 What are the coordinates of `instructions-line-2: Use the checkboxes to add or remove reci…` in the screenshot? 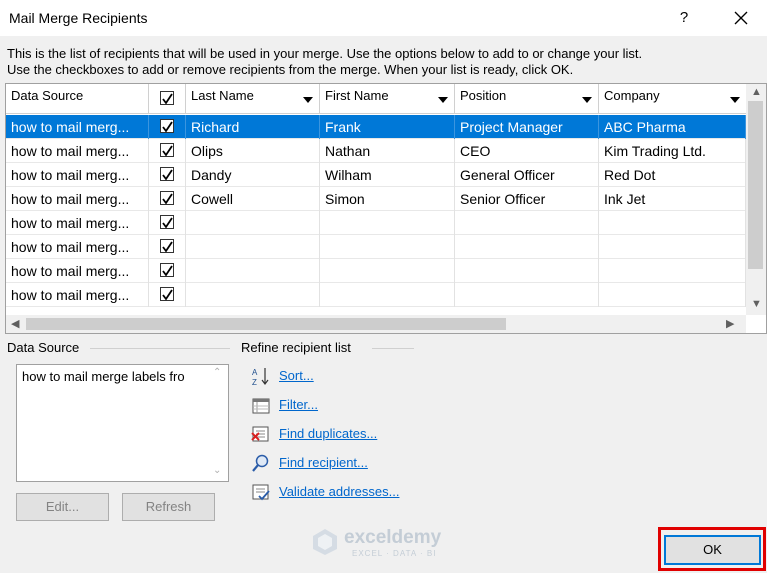 It's located at (290, 69).